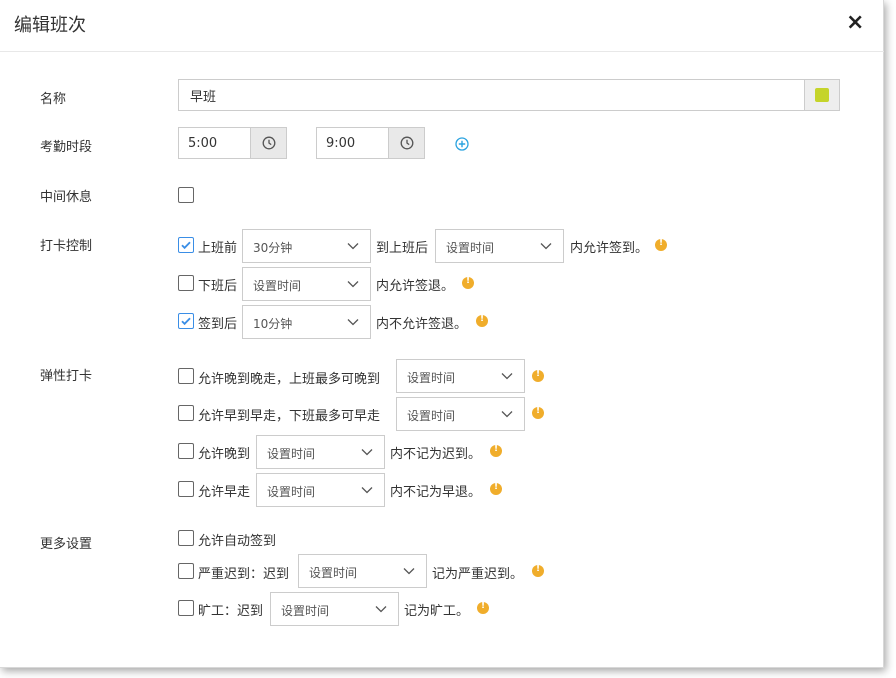  What do you see at coordinates (478, 574) in the screenshot?
I see `severe-late-result-text: 记为严重迟到。` at bounding box center [478, 574].